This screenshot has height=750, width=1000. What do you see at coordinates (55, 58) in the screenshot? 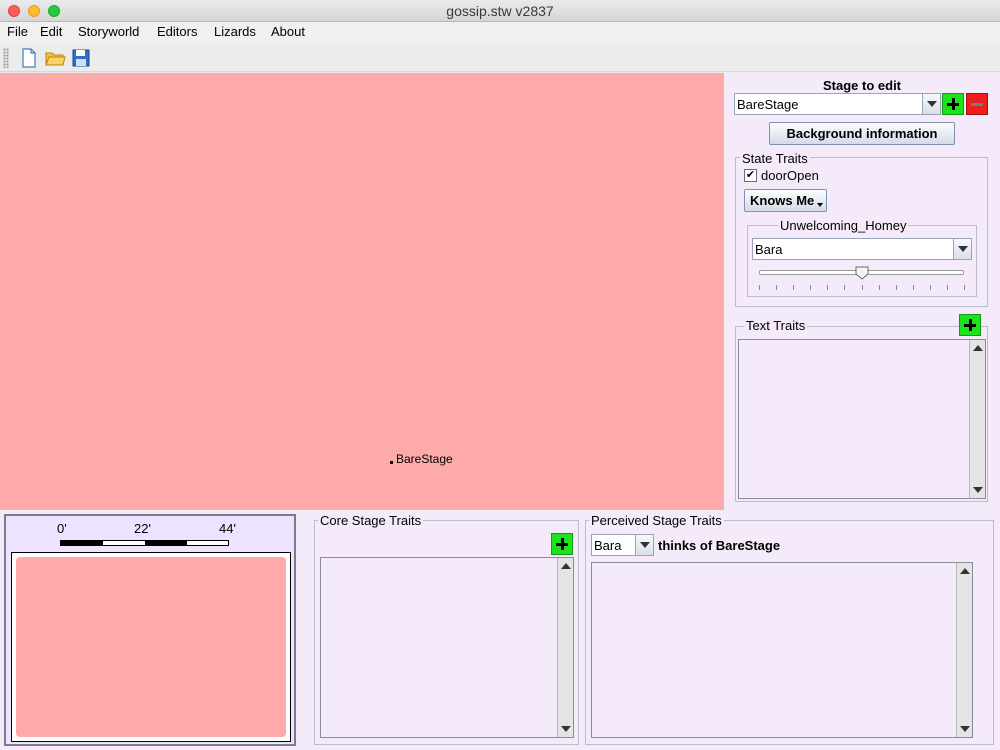
I see `open-folder-icon` at bounding box center [55, 58].